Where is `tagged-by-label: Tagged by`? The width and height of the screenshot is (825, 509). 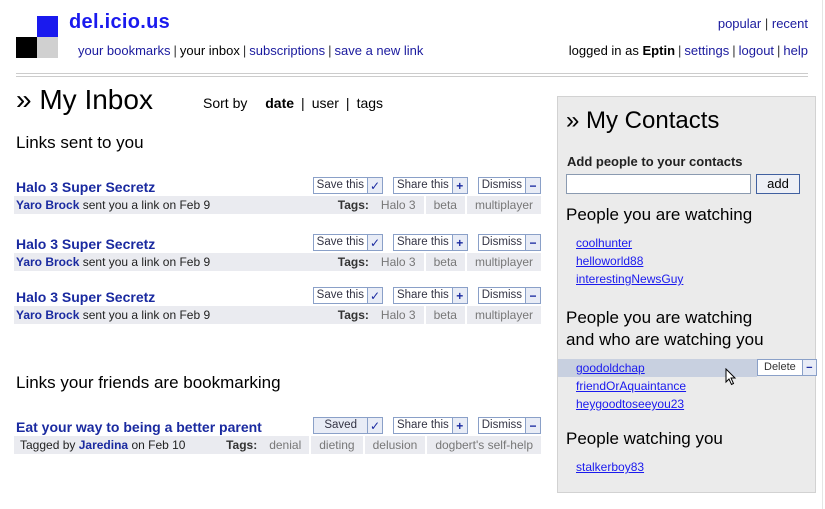 tagged-by-label: Tagged by is located at coordinates (48, 445).